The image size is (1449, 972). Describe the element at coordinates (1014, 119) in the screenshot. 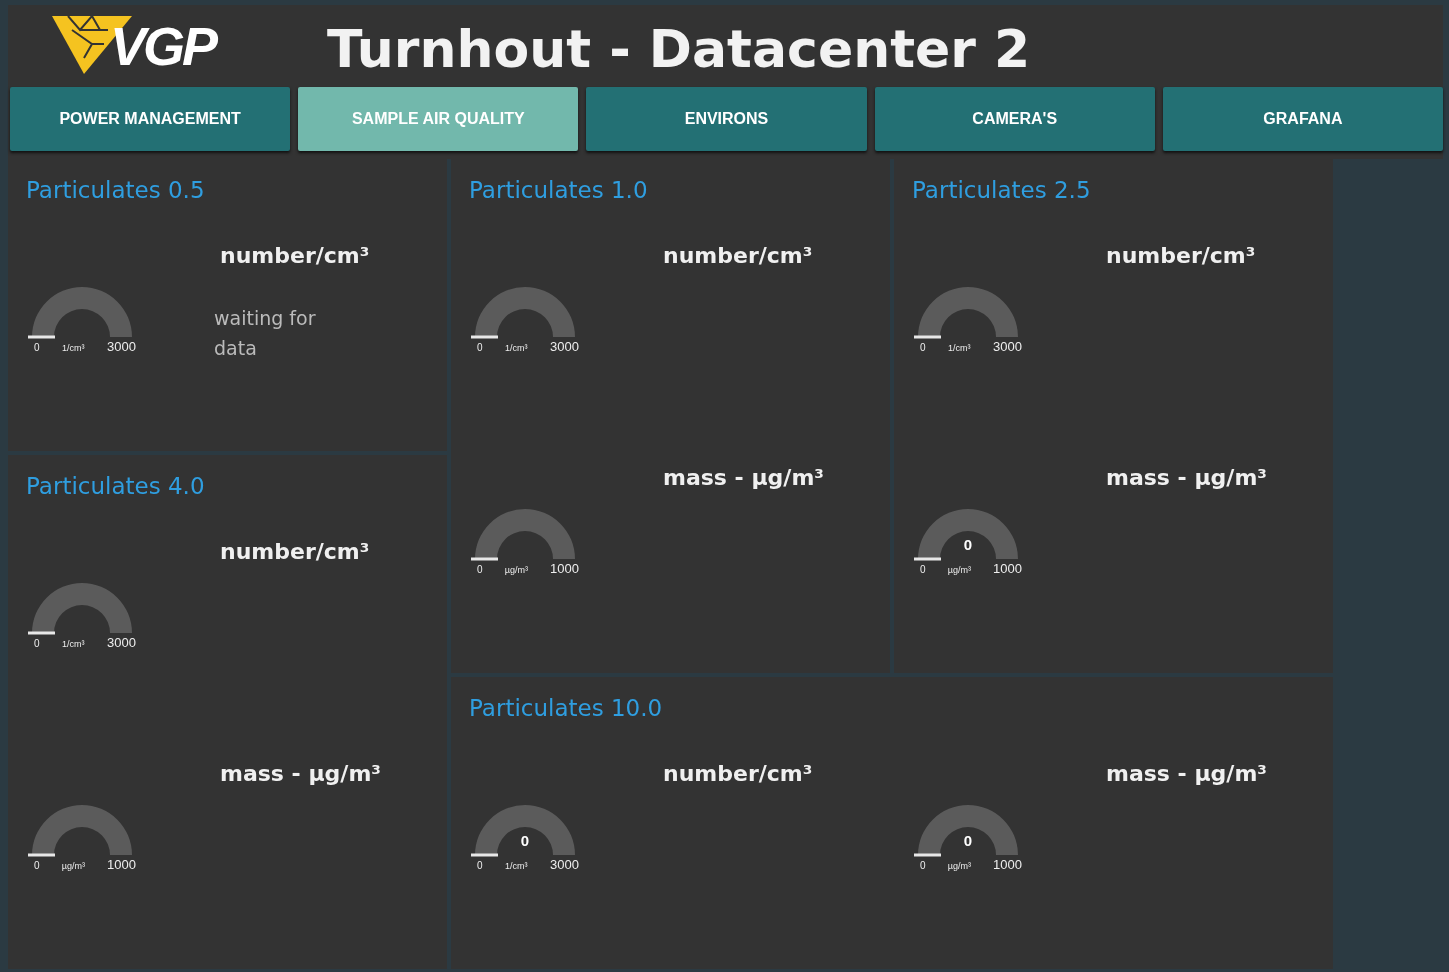

I see `nav-tab: CAMERA'S` at that location.